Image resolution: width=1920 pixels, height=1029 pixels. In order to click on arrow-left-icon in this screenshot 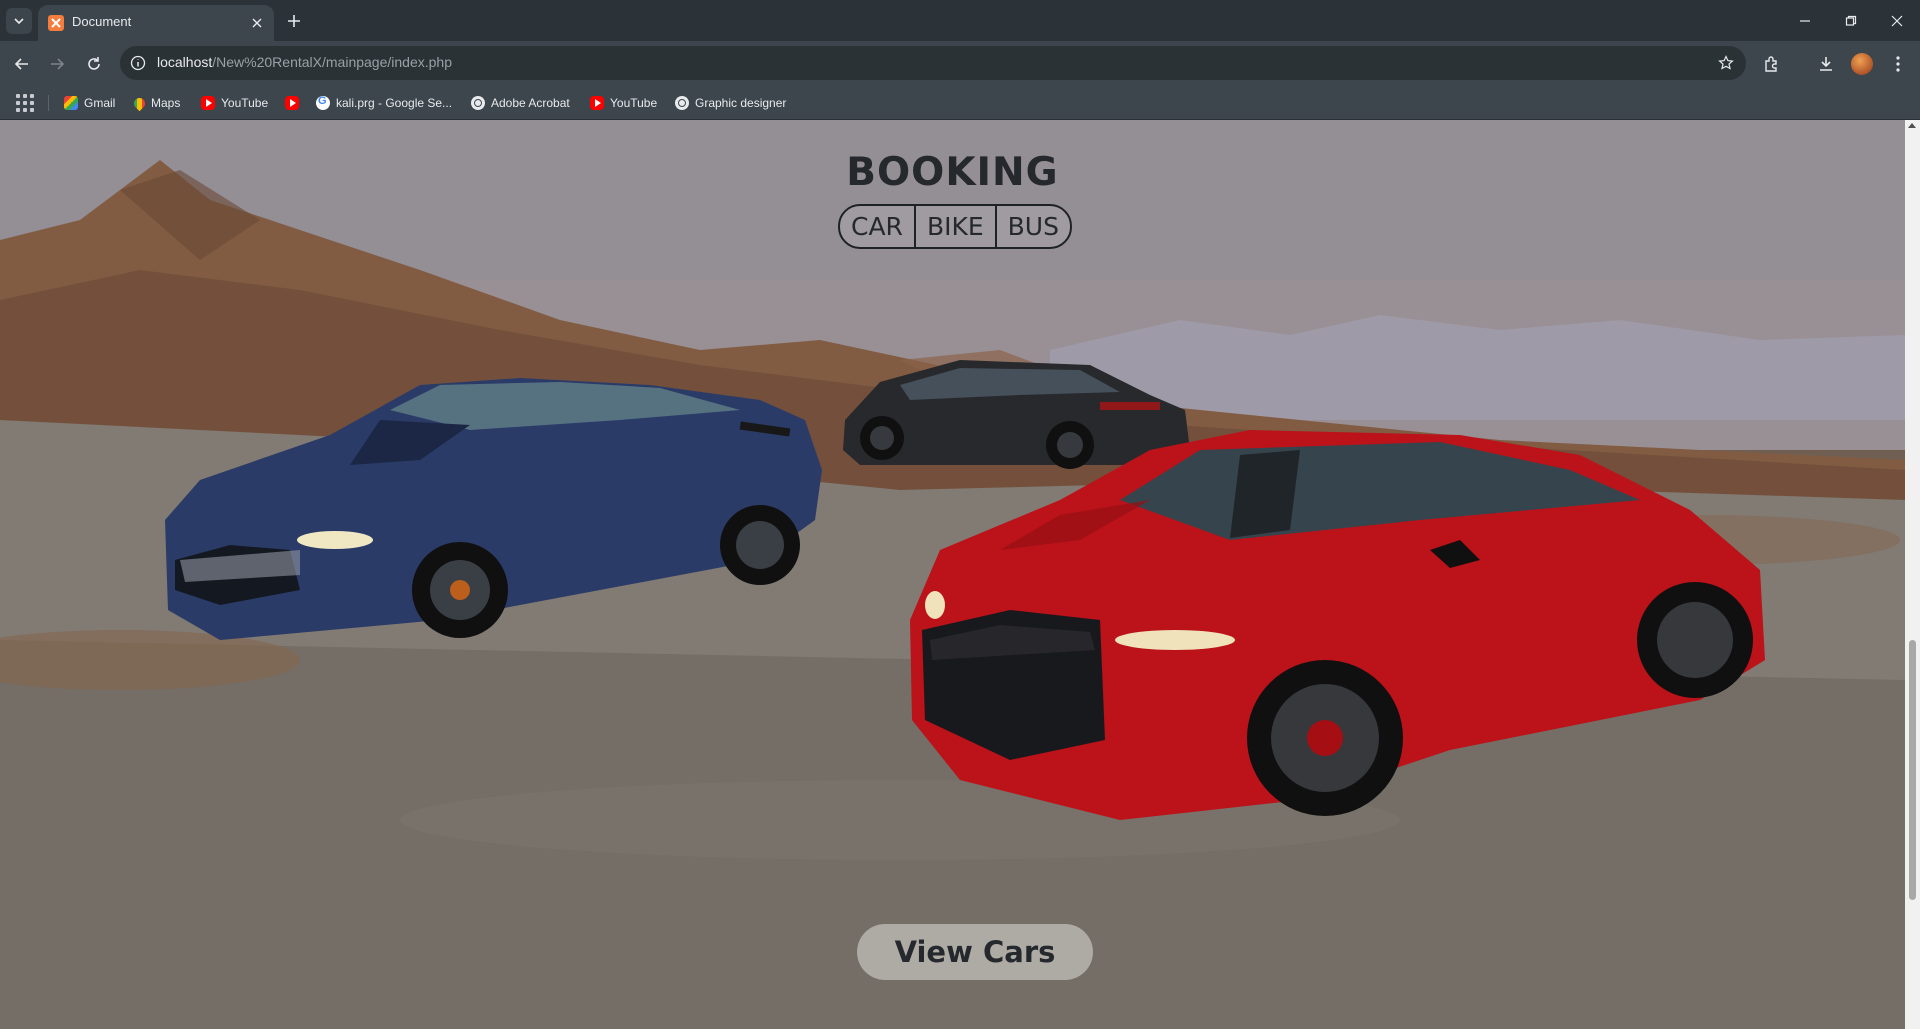, I will do `click(21, 64)`.